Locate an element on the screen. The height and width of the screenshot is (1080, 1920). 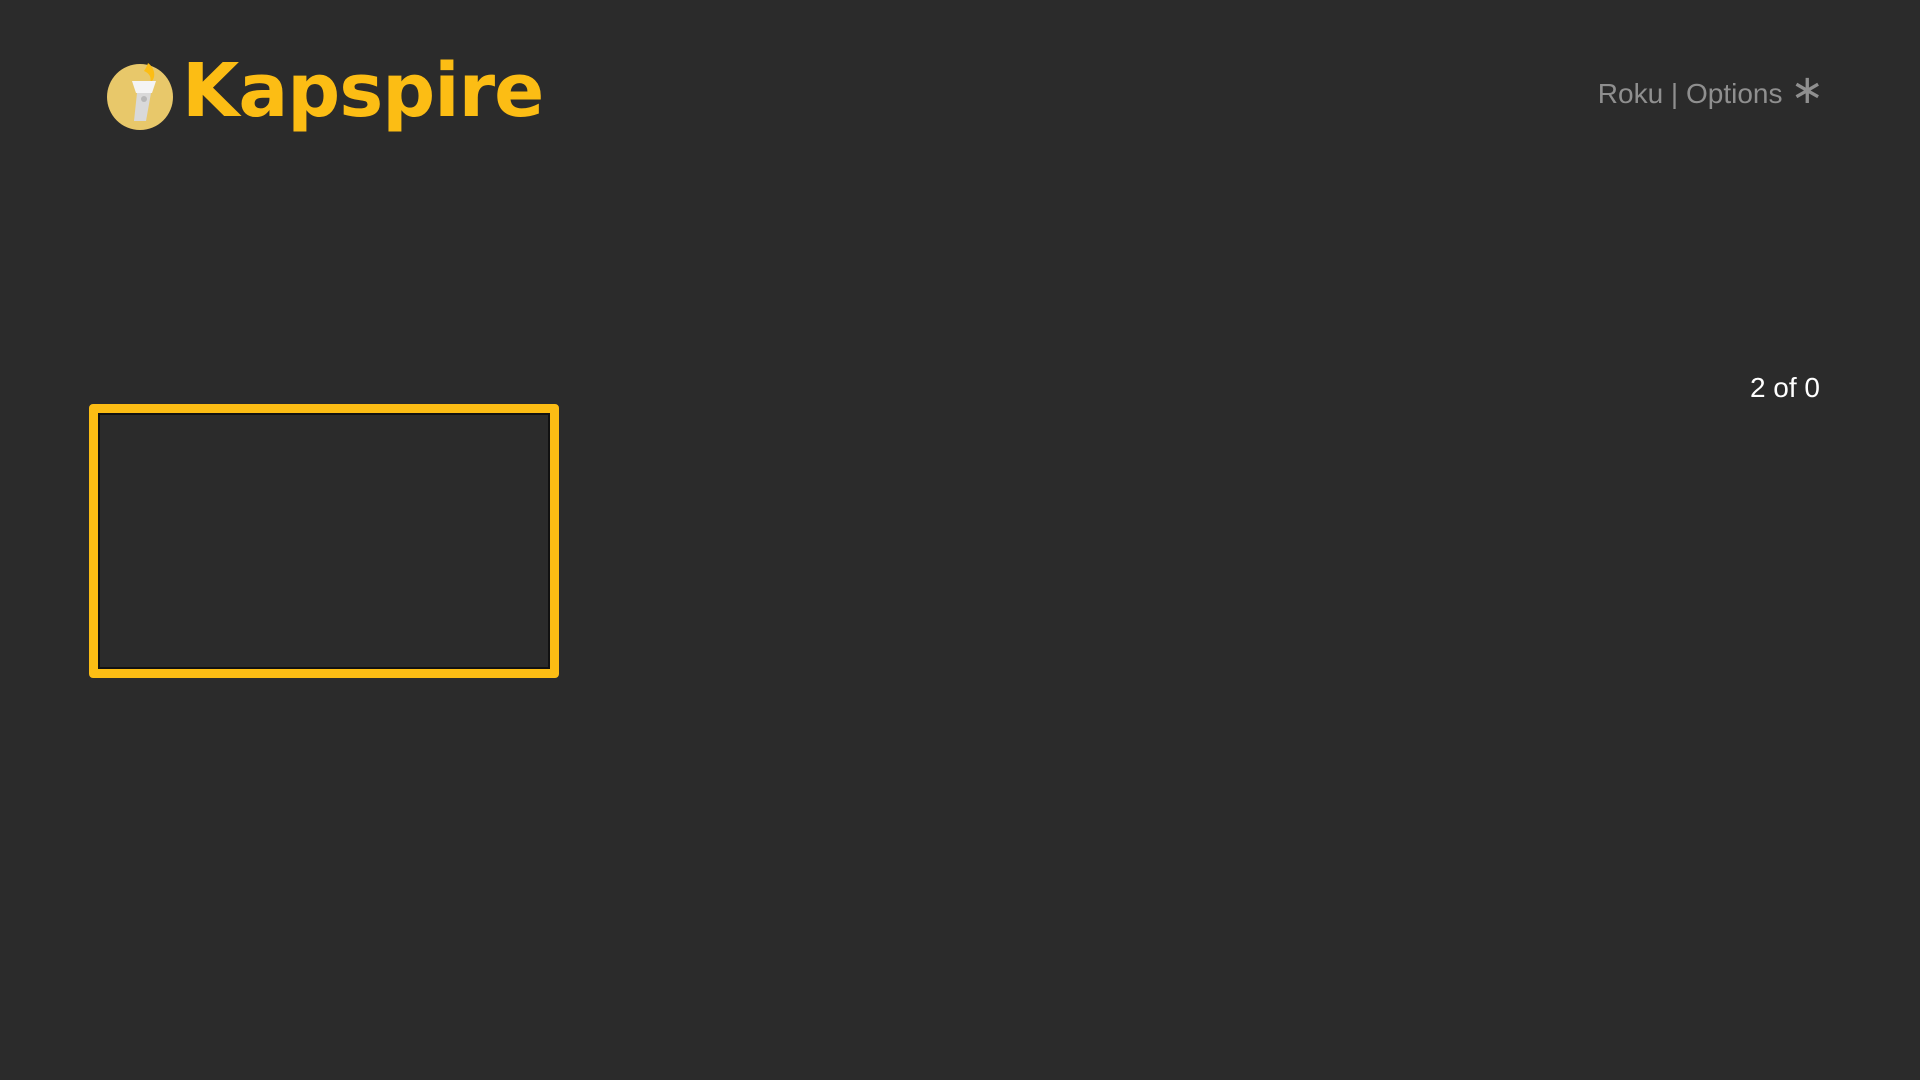
options-hint: Roku | Options ∗ is located at coordinates (1710, 92).